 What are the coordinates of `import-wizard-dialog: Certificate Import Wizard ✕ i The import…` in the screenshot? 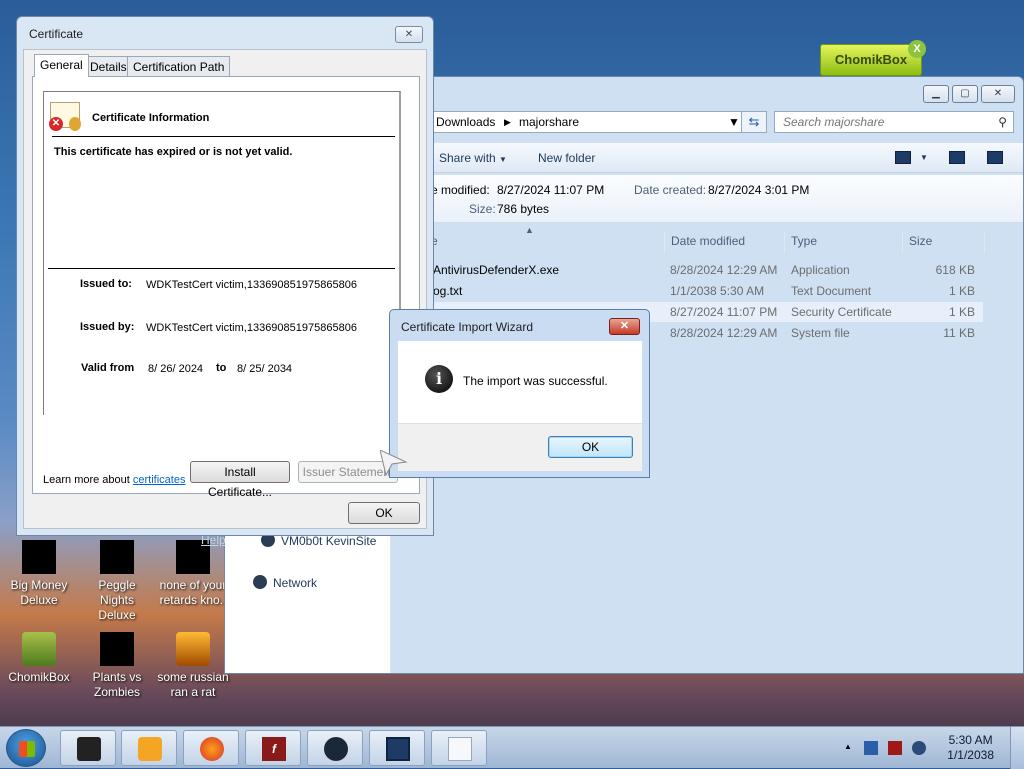 It's located at (519, 393).